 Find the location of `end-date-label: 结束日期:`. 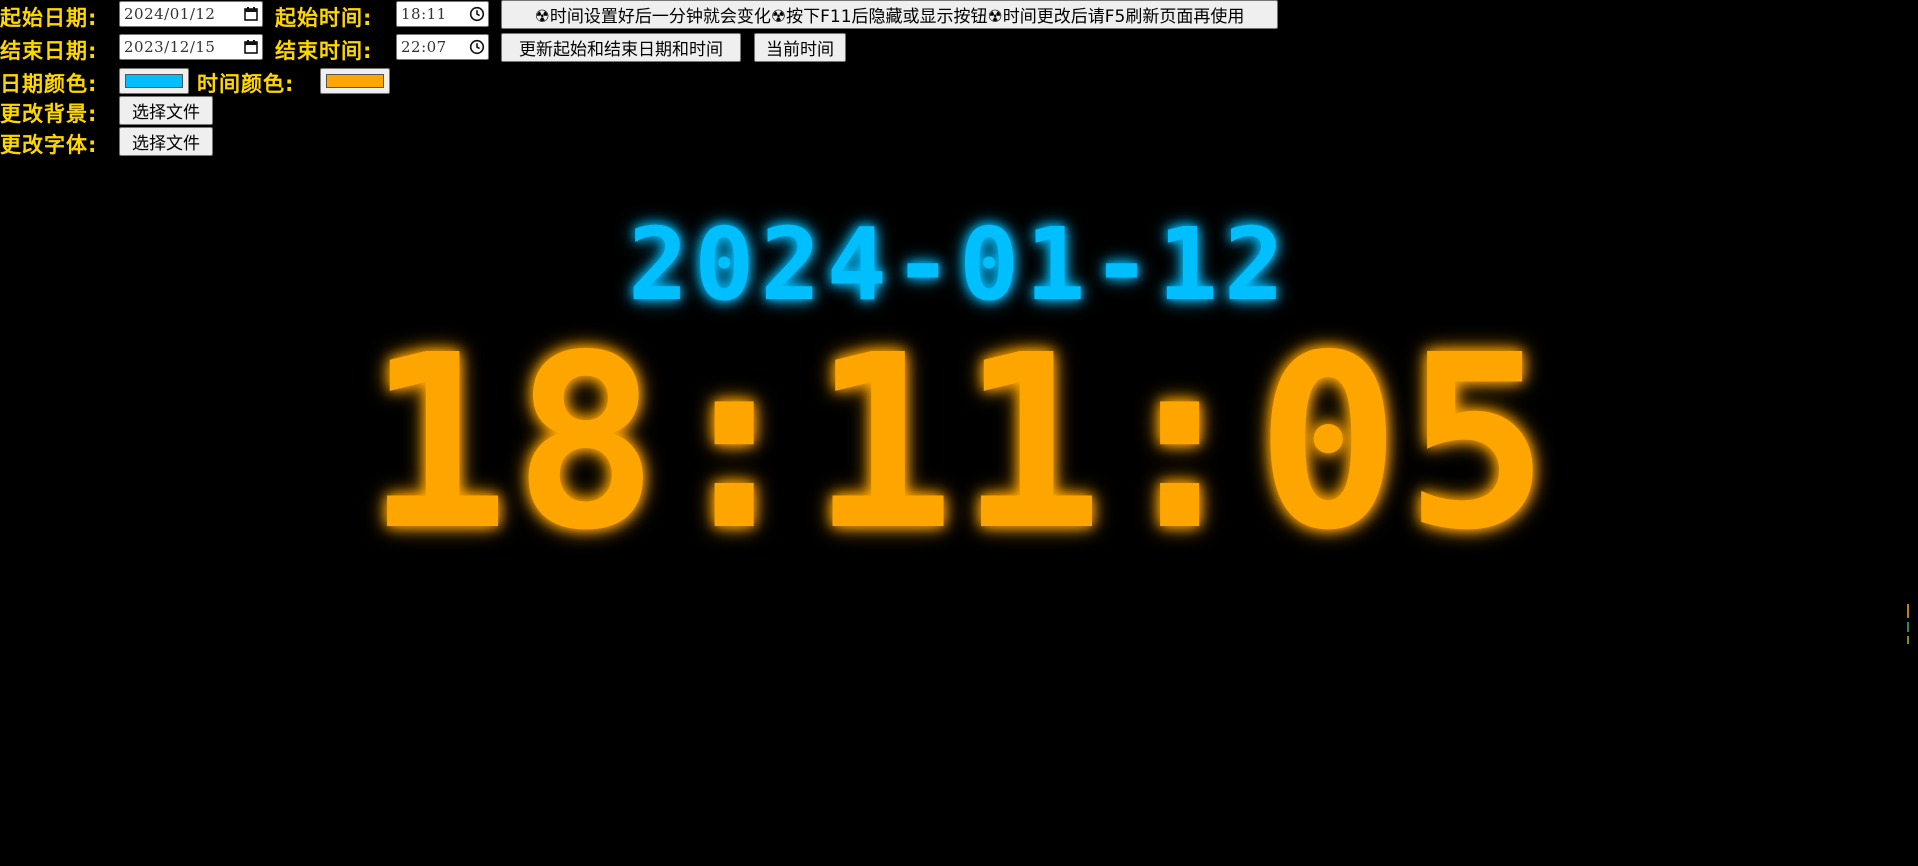

end-date-label: 结束日期: is located at coordinates (49, 51).